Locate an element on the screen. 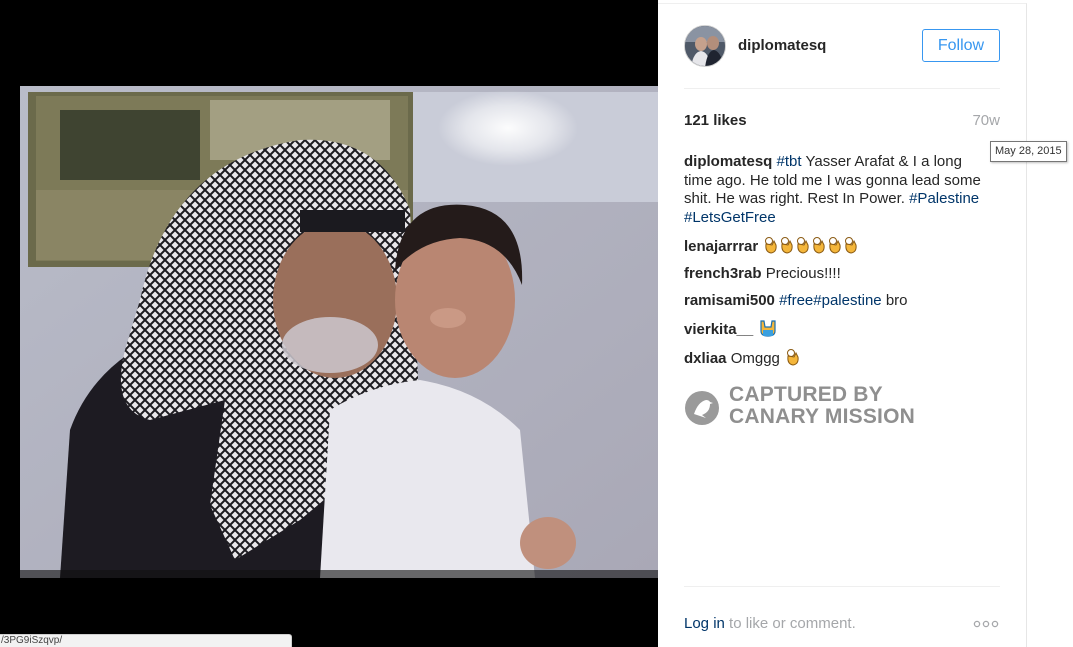  comment-text: Omggg is located at coordinates (755, 358).